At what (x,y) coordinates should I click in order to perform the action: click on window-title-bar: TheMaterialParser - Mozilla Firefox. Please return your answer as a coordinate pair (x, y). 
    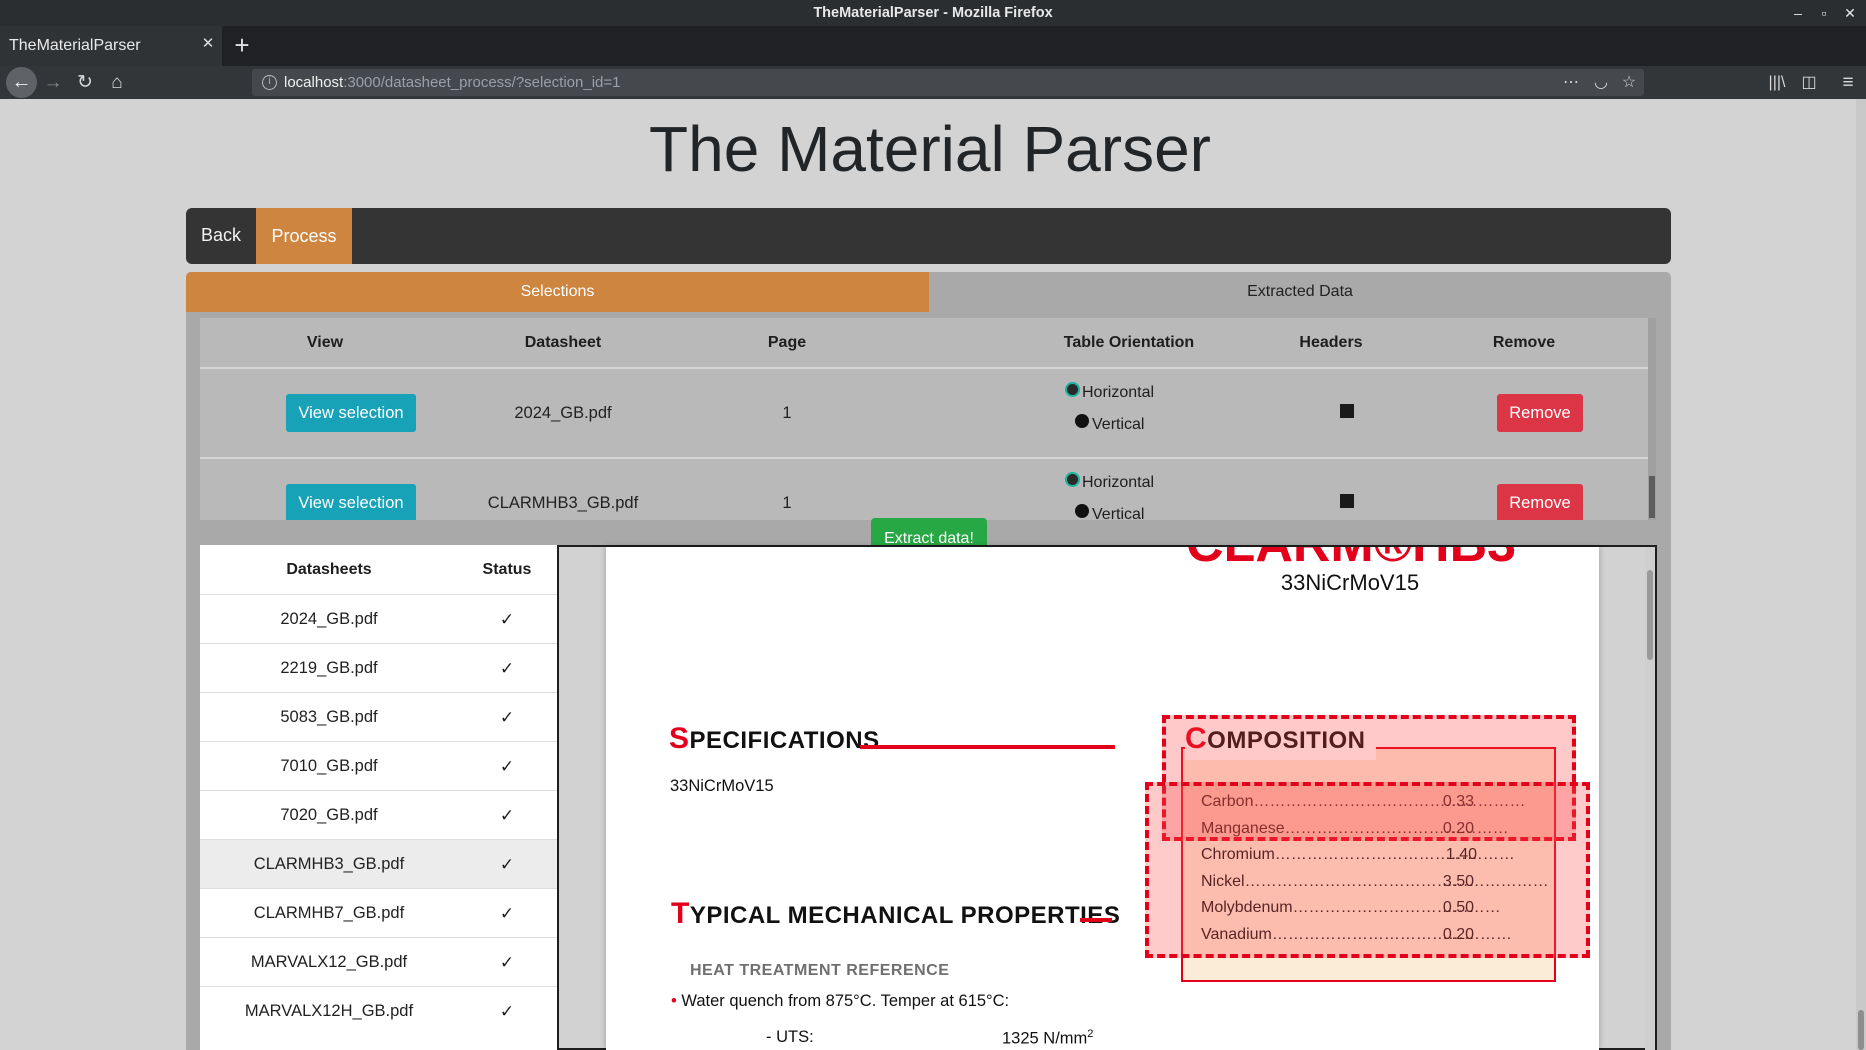
    Looking at the image, I should click on (933, 13).